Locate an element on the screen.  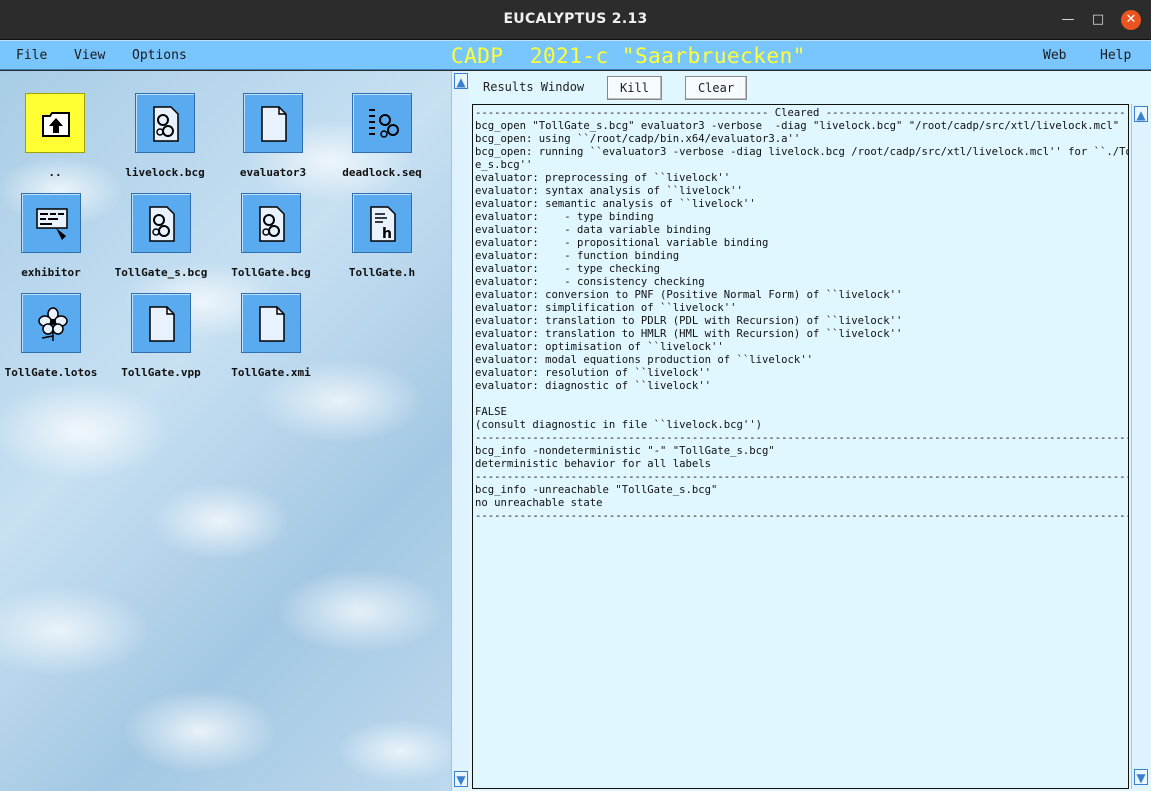
menu-help: Help is located at coordinates (1115, 55).